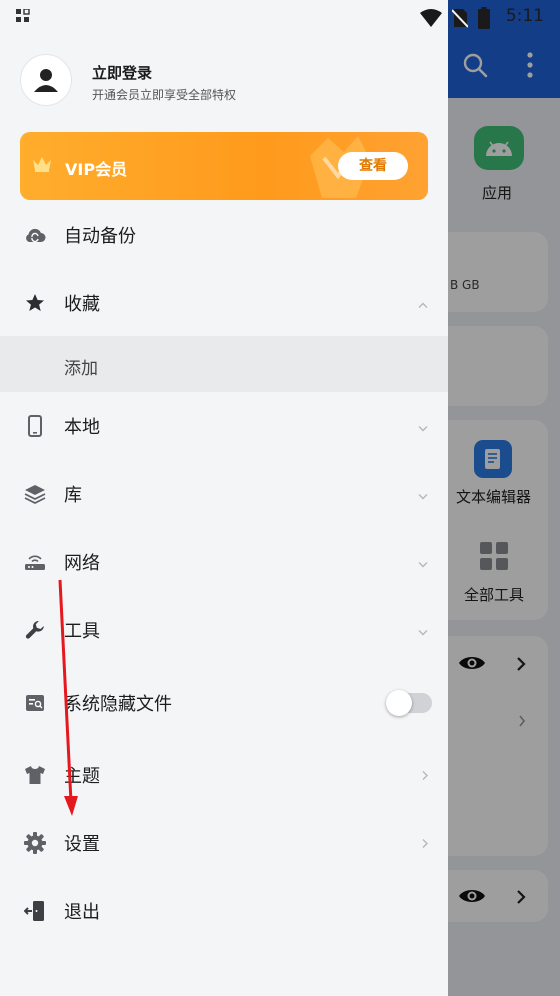 The width and height of the screenshot is (560, 996). What do you see at coordinates (73, 495) in the screenshot?
I see `menu-label-library: 库` at bounding box center [73, 495].